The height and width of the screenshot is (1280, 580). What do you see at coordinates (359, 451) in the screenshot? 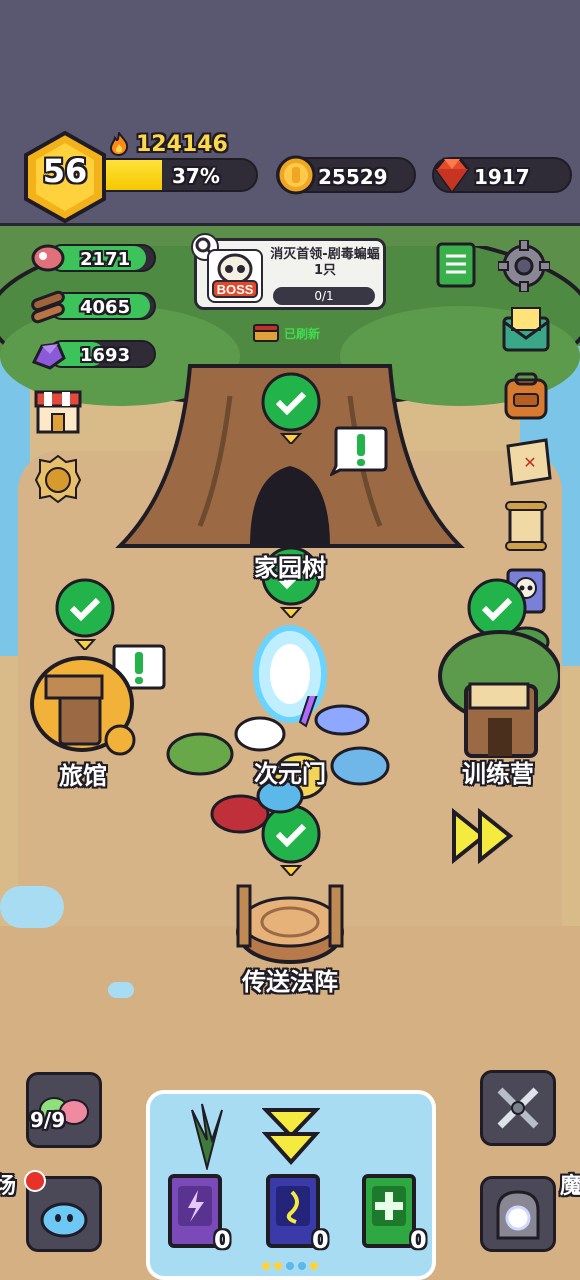
I see `alert-bubble-tree` at bounding box center [359, 451].